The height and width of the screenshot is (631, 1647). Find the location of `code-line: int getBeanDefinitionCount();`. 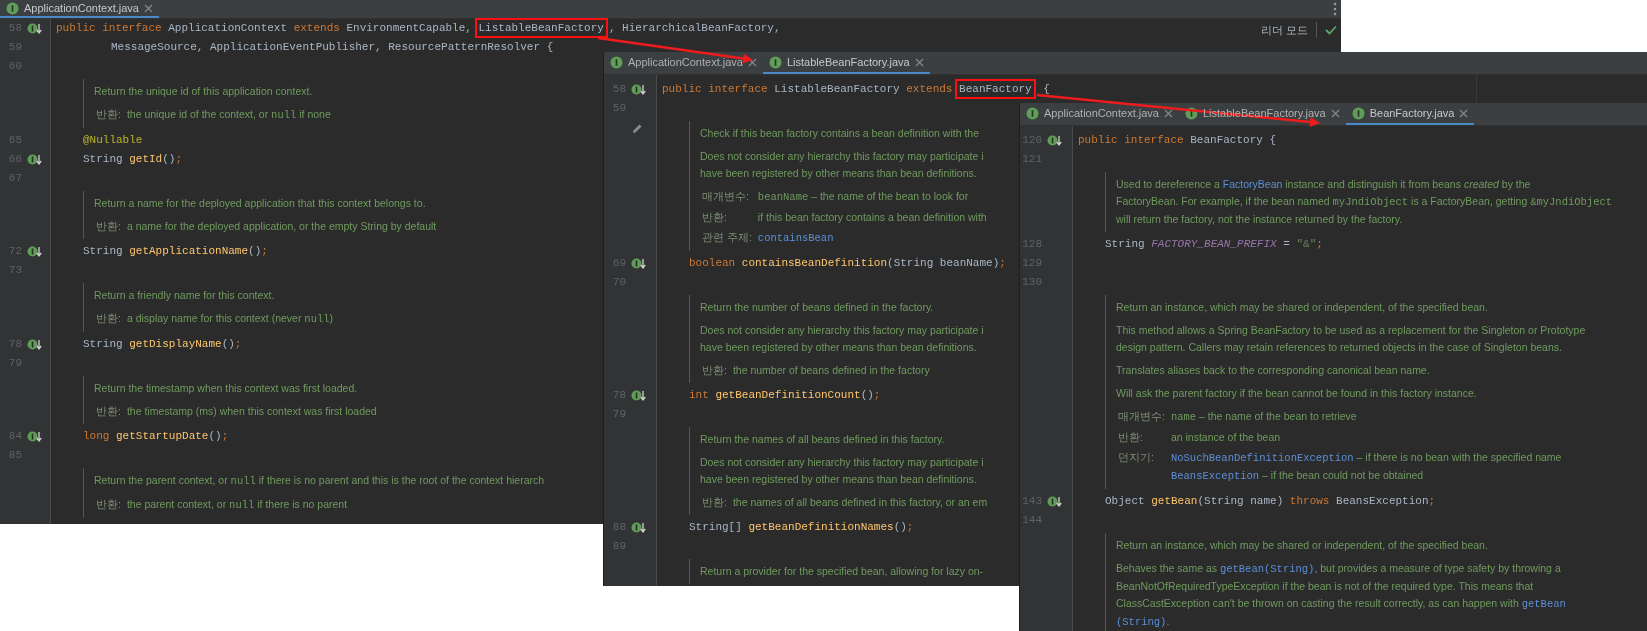

code-line: int getBeanDefinitionCount(); is located at coordinates (784, 395).